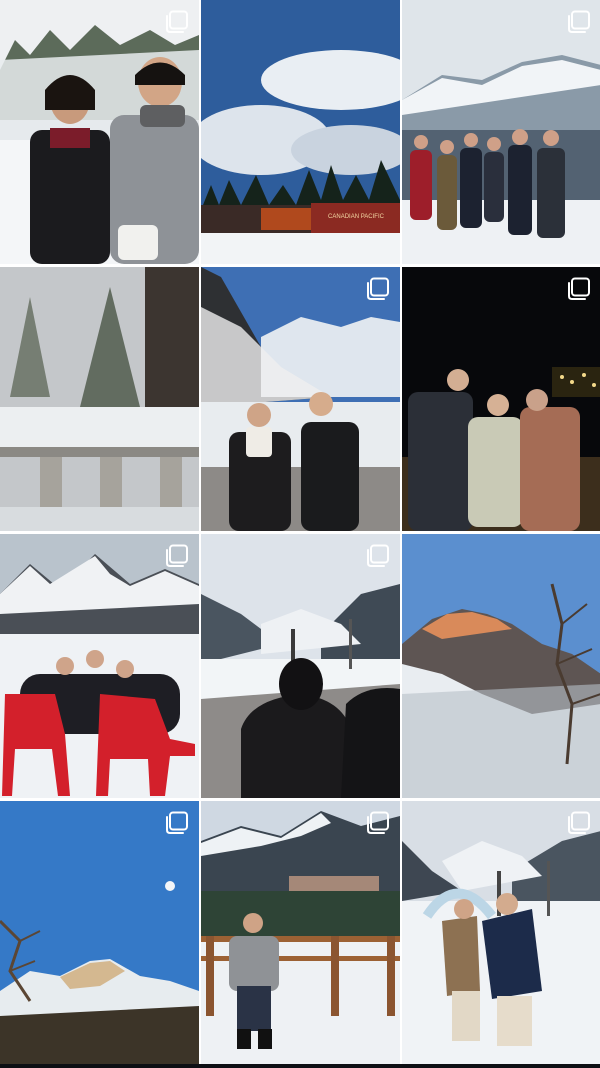 The image size is (600, 1068). I want to click on grid-post-2: CANADIAN PACIFIC, so click(300, 132).